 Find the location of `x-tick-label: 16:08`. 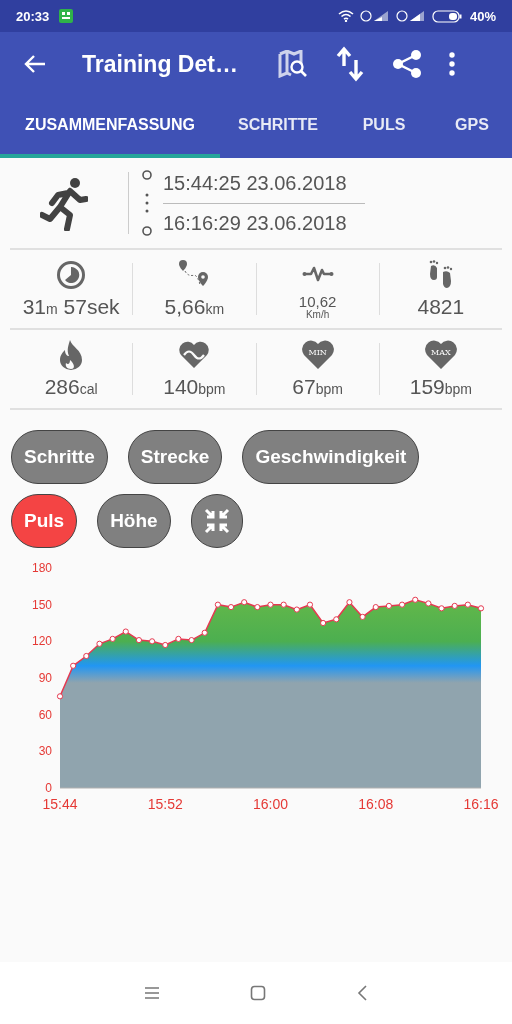

x-tick-label: 16:08 is located at coordinates (376, 804).